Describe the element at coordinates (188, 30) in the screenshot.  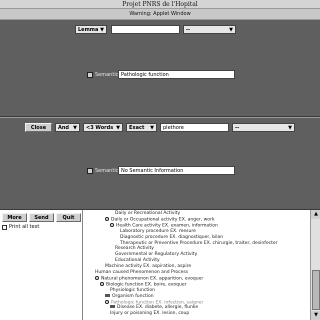
I see `right-dropdown-top-value: --` at that location.